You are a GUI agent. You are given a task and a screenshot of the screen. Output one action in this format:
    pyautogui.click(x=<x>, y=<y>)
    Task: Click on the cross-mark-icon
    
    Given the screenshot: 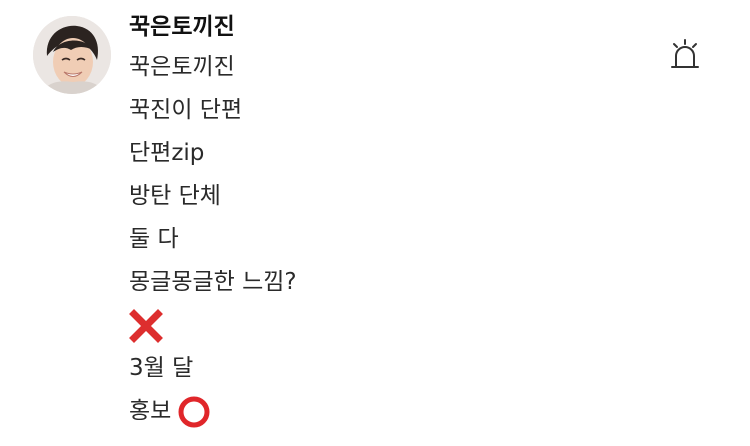 What is the action you would take?
    pyautogui.click(x=146, y=325)
    